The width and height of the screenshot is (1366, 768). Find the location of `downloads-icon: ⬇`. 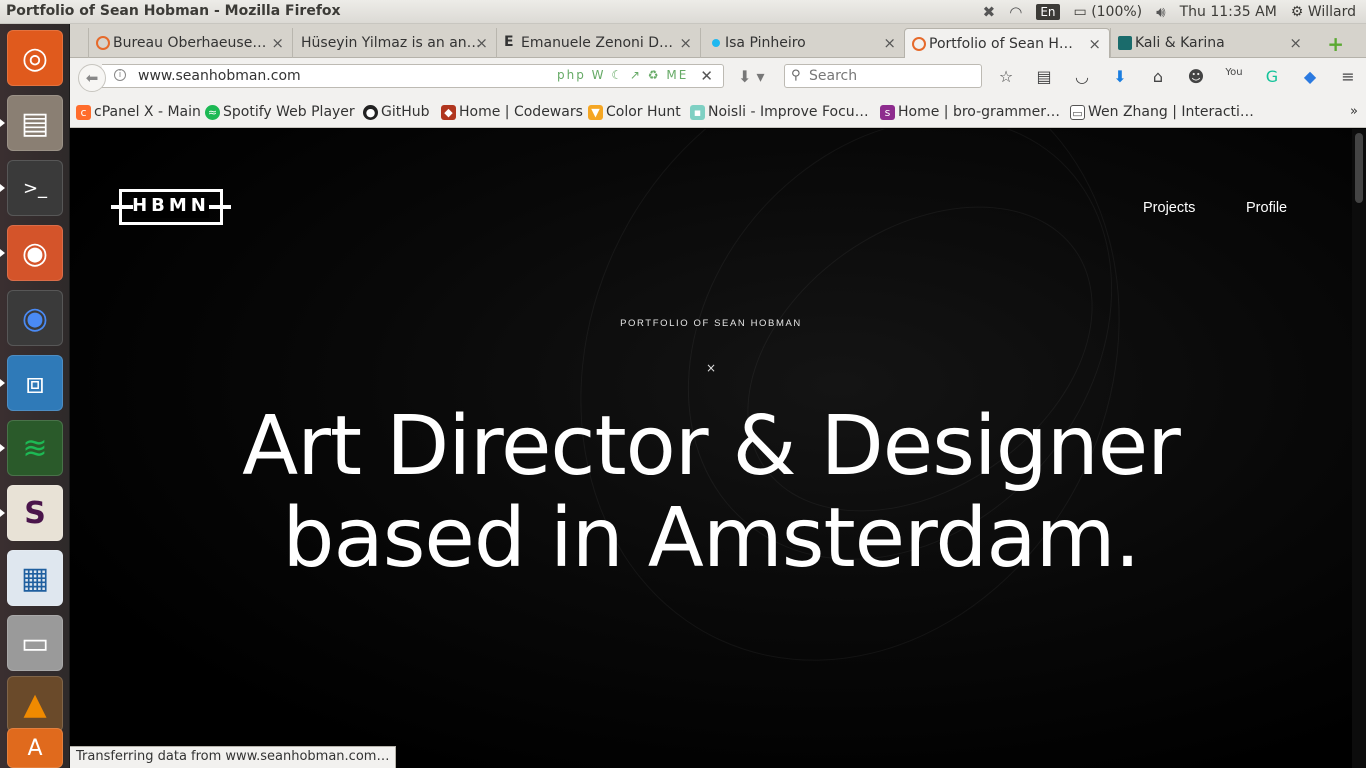

downloads-icon: ⬇ is located at coordinates (1120, 76).